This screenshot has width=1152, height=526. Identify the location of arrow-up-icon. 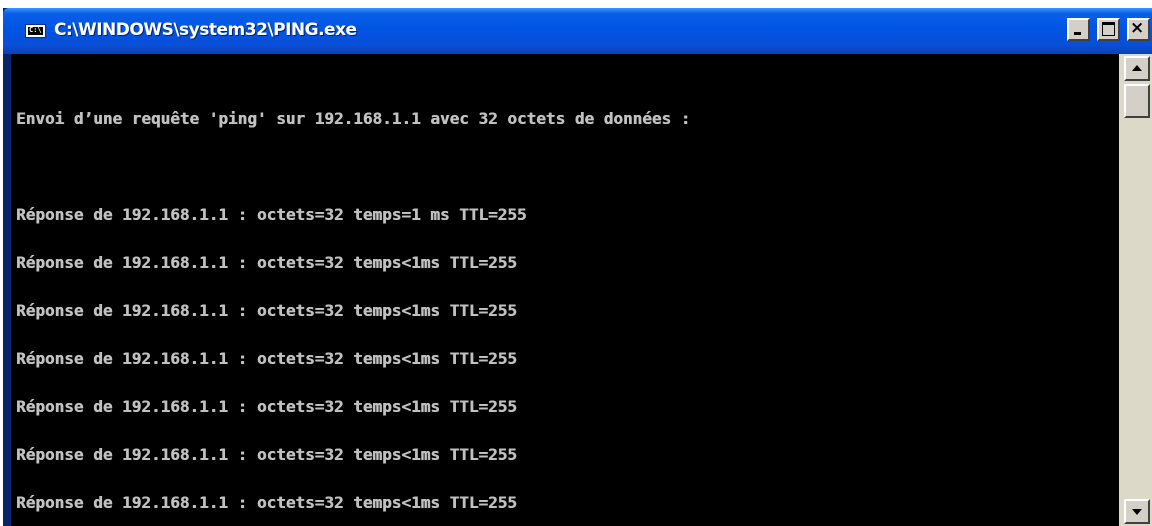
(1137, 68).